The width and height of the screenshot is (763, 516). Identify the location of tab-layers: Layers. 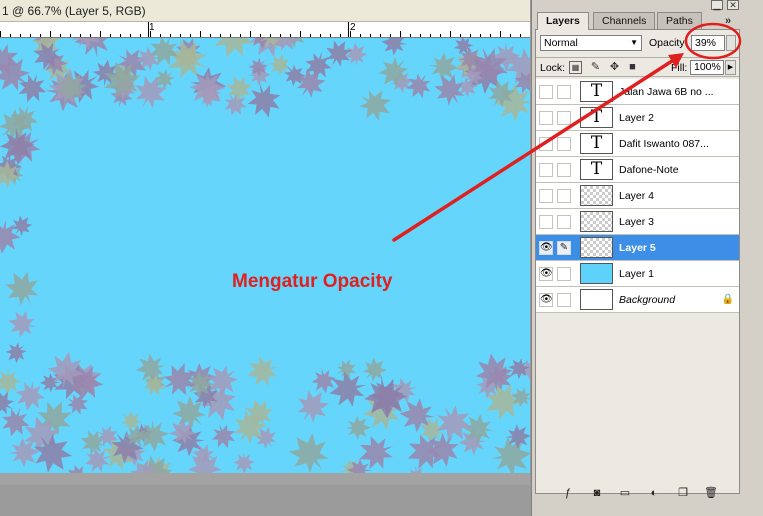
(563, 21).